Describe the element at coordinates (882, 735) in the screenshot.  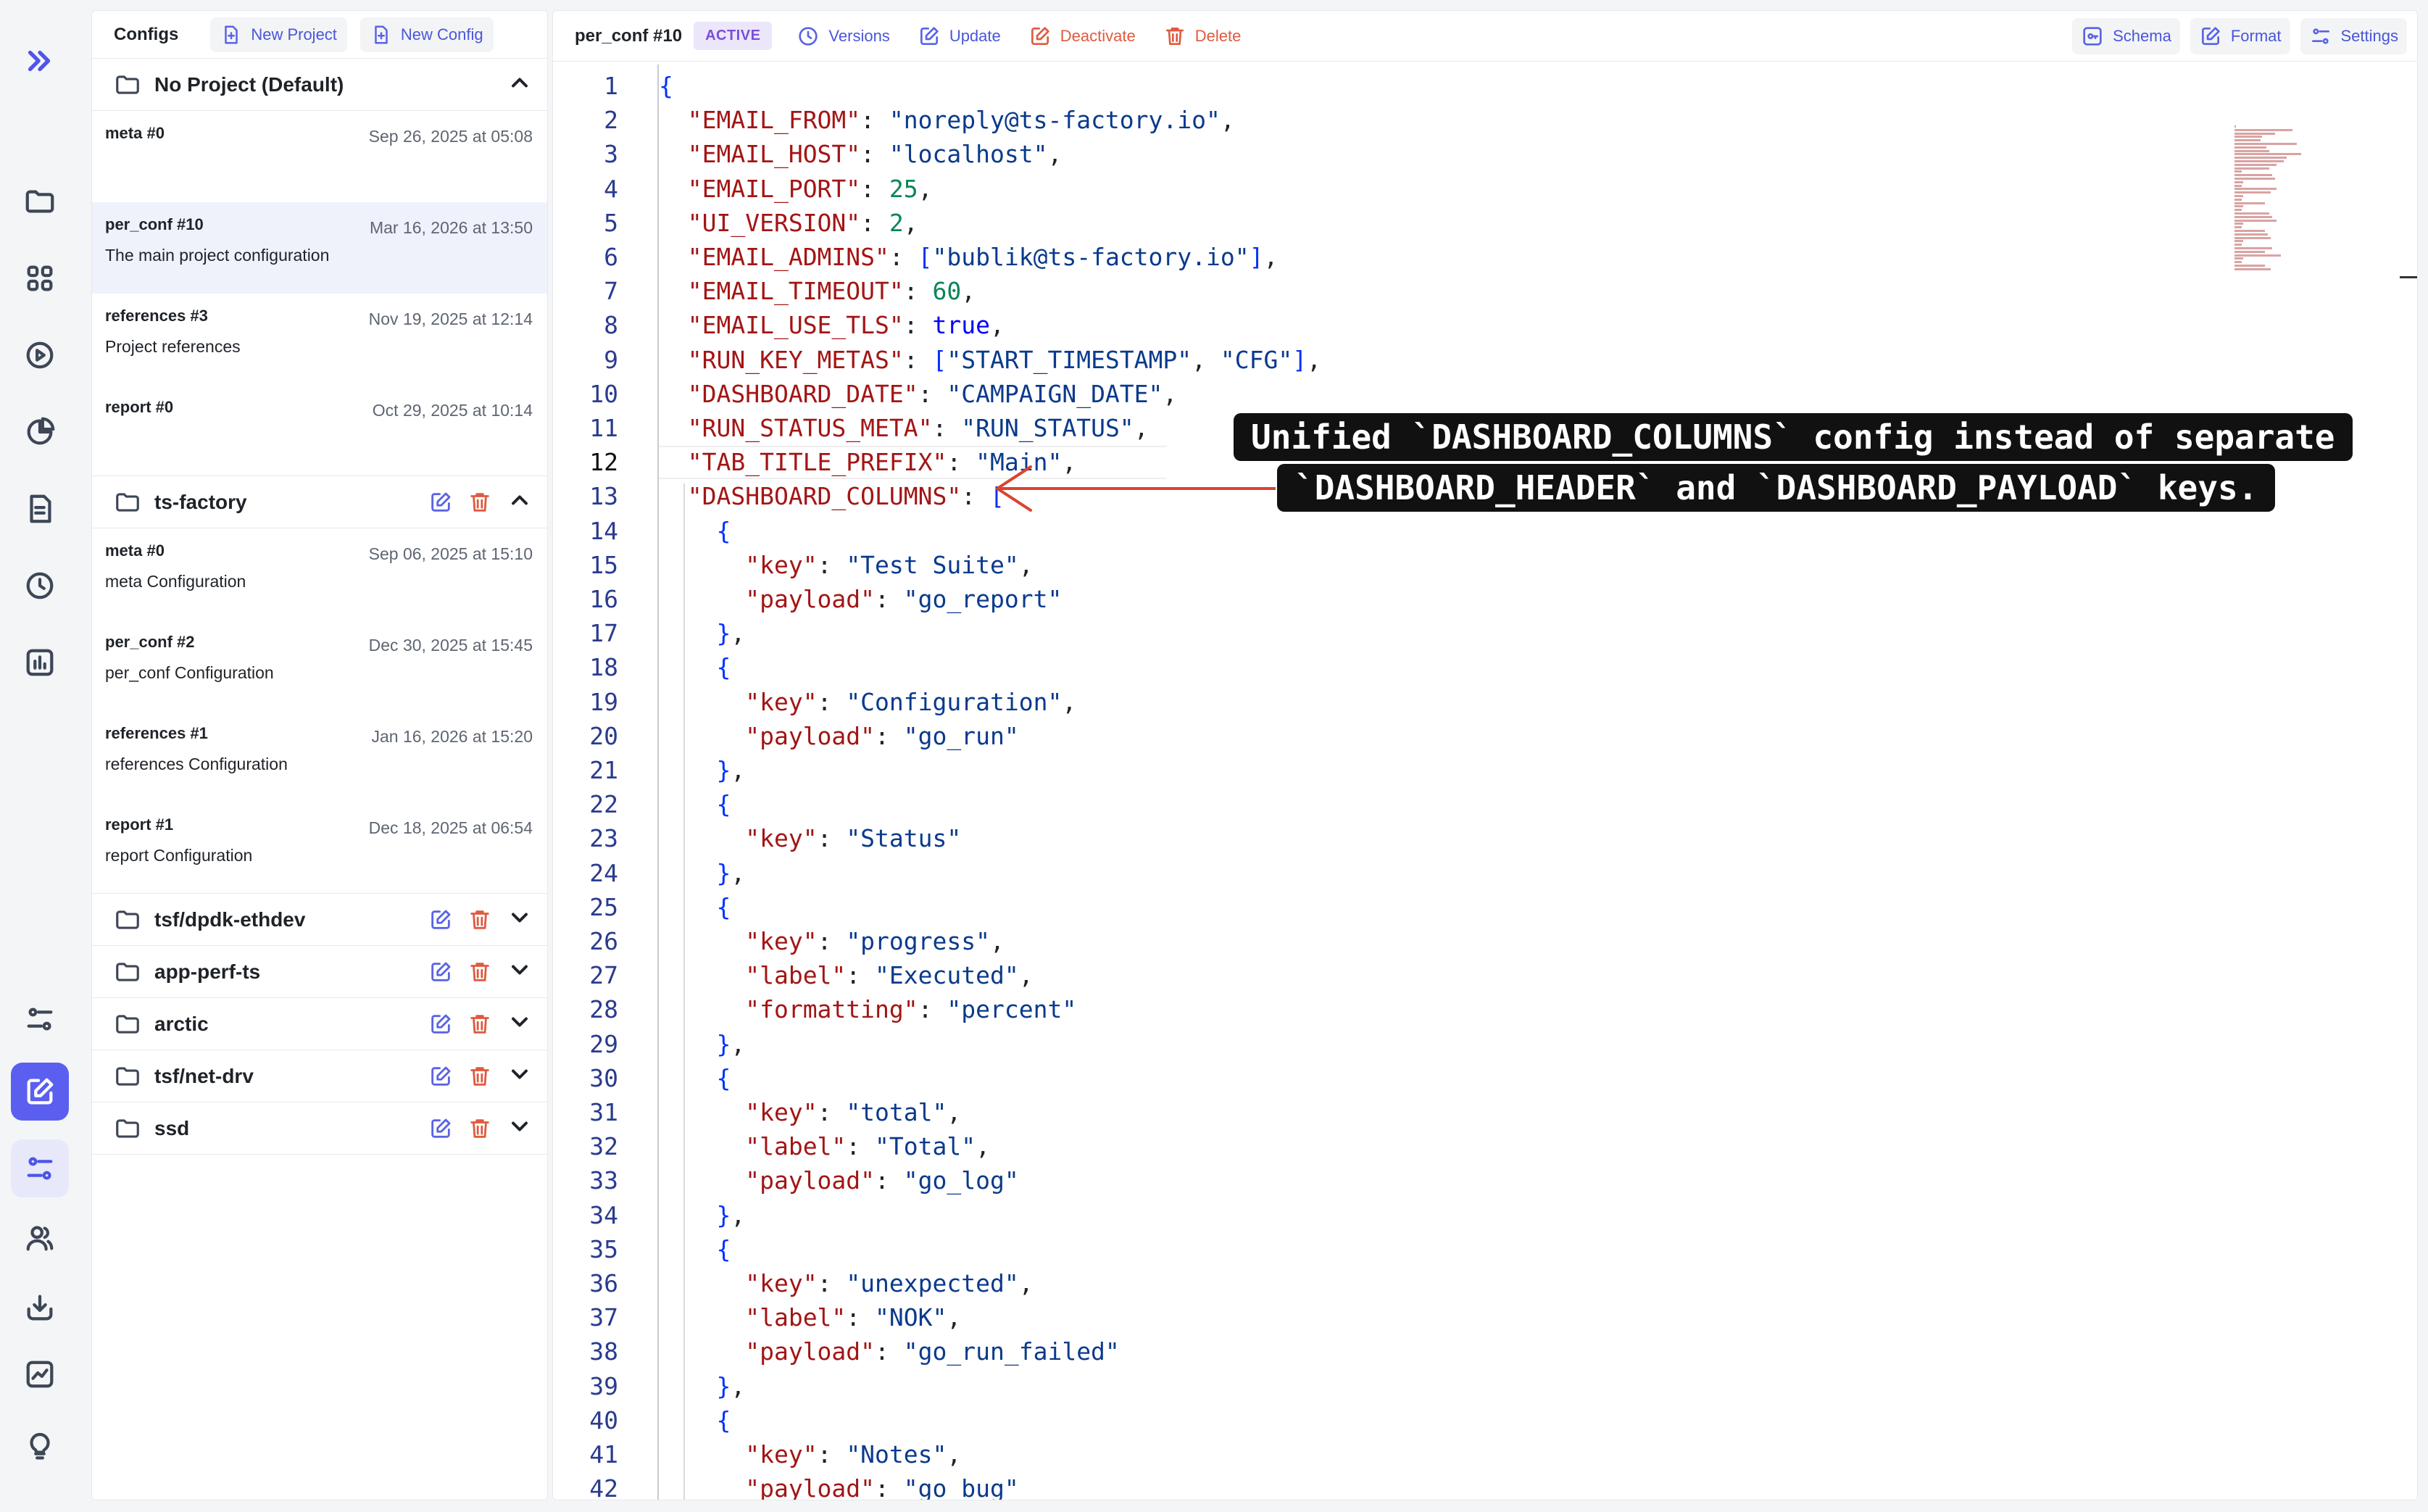
I see `code-line: "payload": "go_run"` at that location.